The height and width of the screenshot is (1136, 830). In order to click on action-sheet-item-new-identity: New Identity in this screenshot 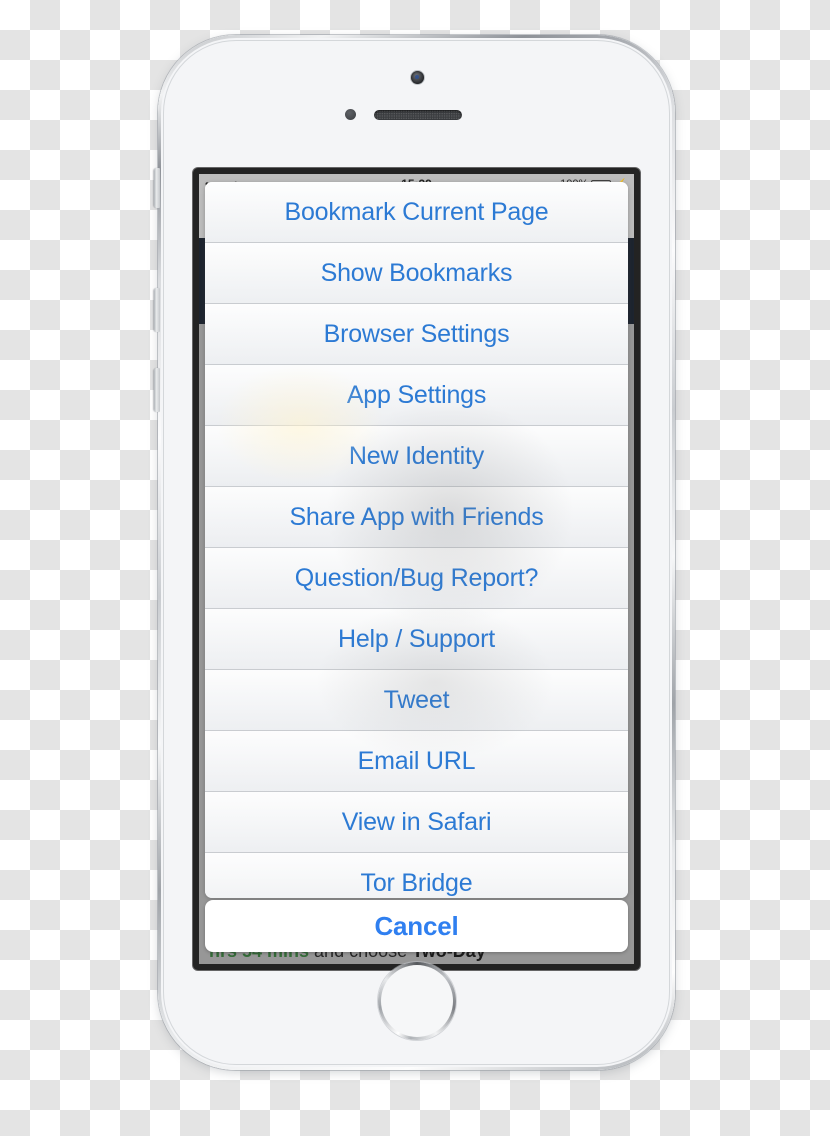, I will do `click(416, 456)`.